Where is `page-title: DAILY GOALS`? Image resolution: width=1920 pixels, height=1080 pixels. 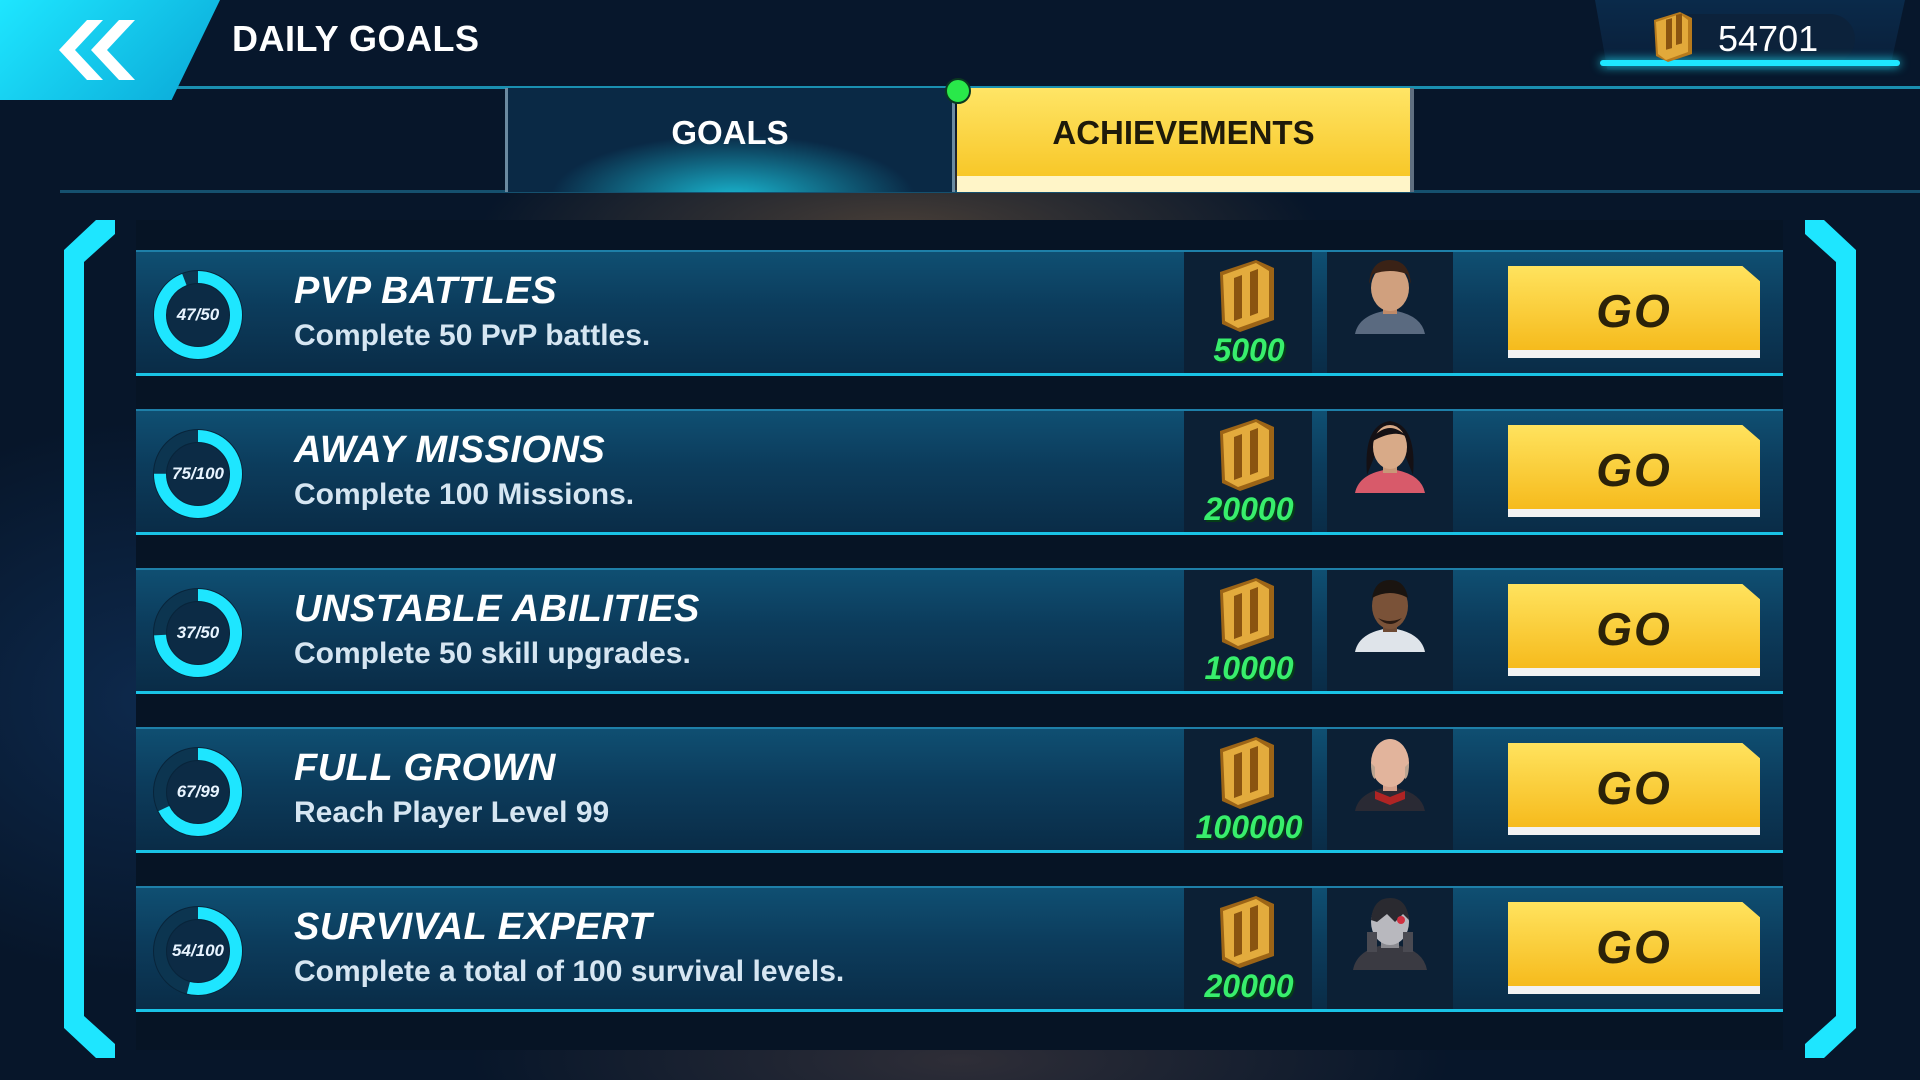 page-title: DAILY GOALS is located at coordinates (356, 38).